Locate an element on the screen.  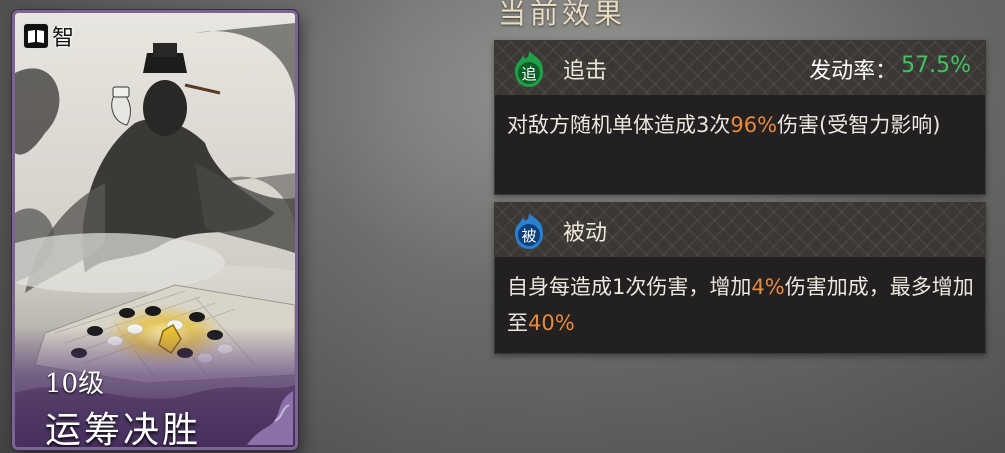
card-type-badge: 智 is located at coordinates (49, 37).